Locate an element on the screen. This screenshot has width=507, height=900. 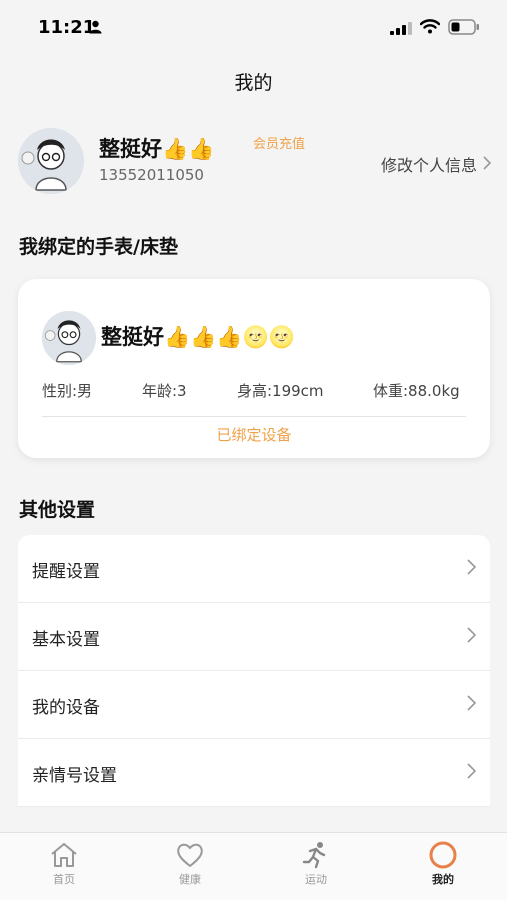
edit-profile-label: 修改个人信息 is located at coordinates (428, 165).